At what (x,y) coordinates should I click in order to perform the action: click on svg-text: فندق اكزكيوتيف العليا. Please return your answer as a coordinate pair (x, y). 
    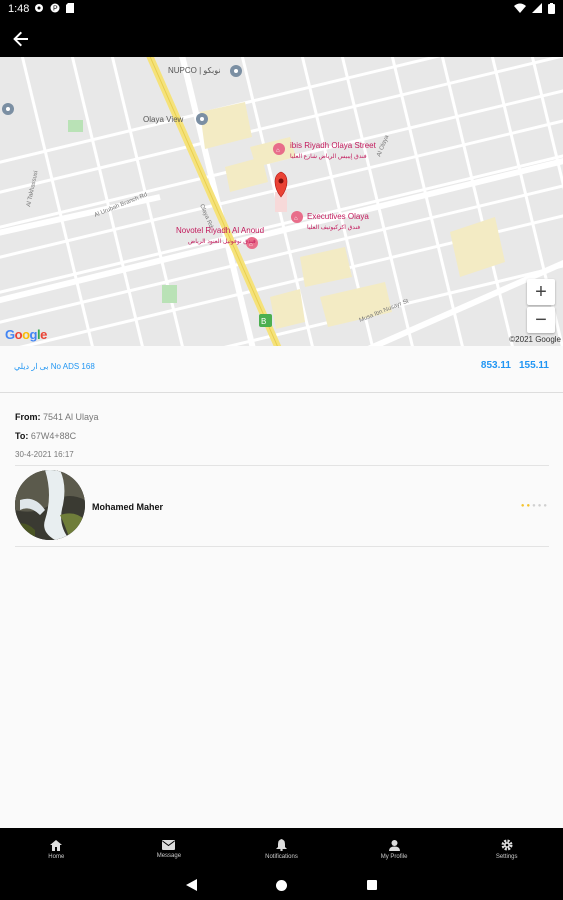
    Looking at the image, I should click on (333, 227).